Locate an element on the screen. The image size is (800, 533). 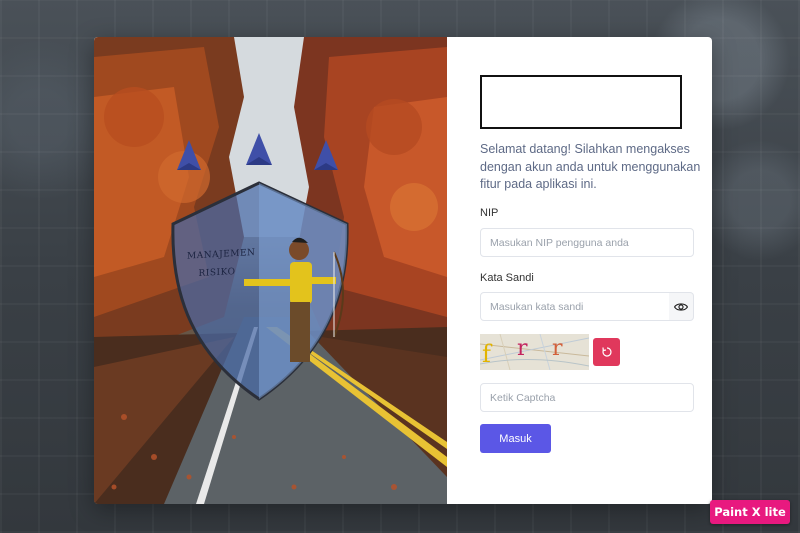
captcha-noise is located at coordinates (534, 352).